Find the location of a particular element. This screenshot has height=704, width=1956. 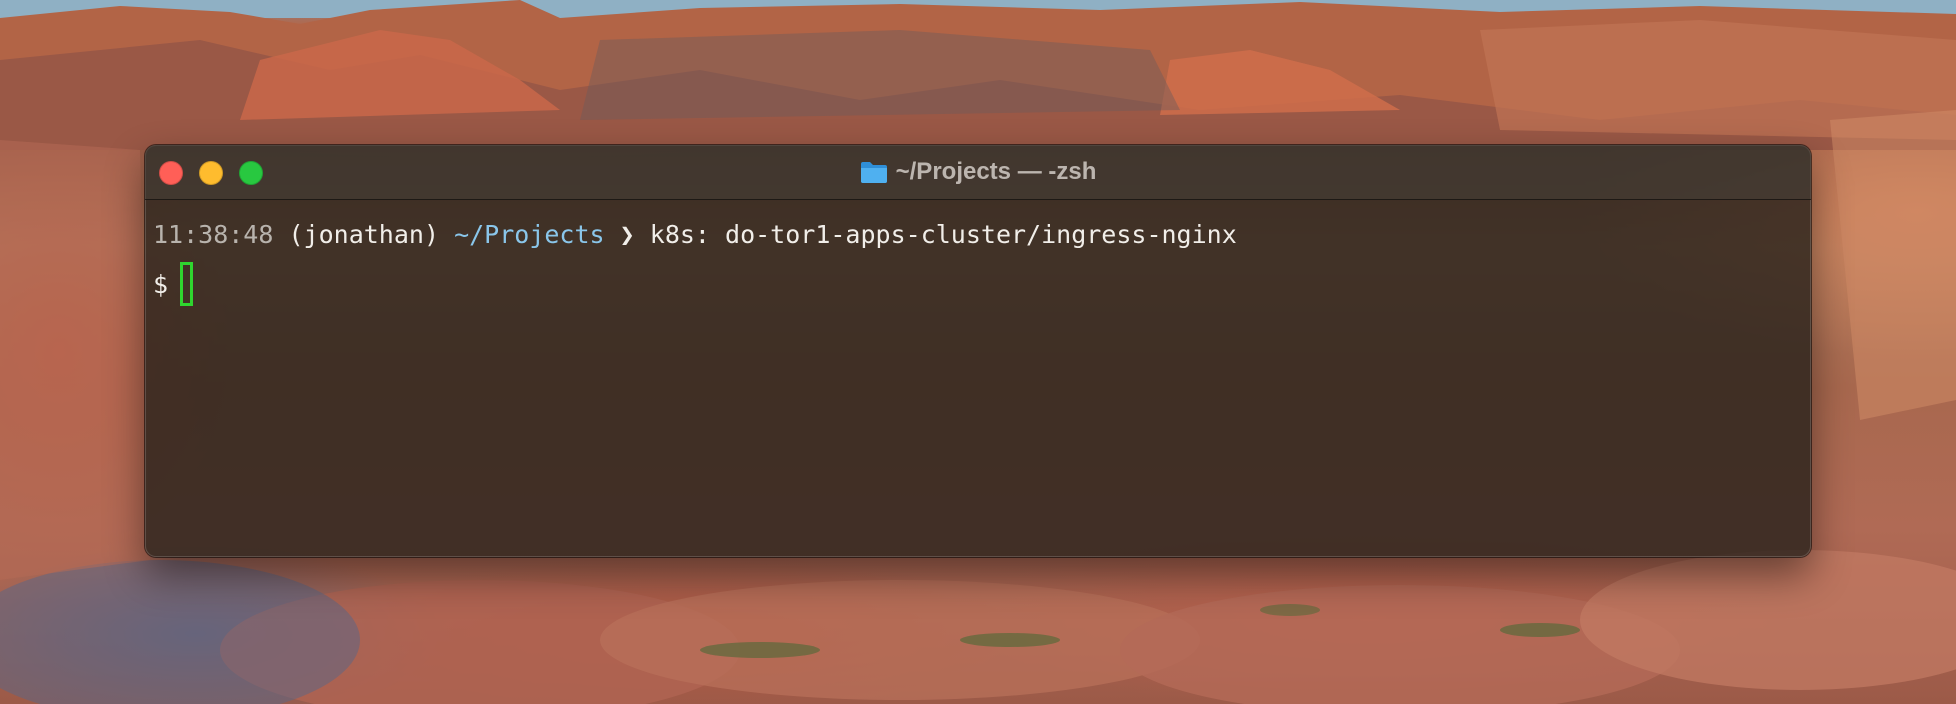

prompt-cwd: ~/Projects is located at coordinates (529, 234).